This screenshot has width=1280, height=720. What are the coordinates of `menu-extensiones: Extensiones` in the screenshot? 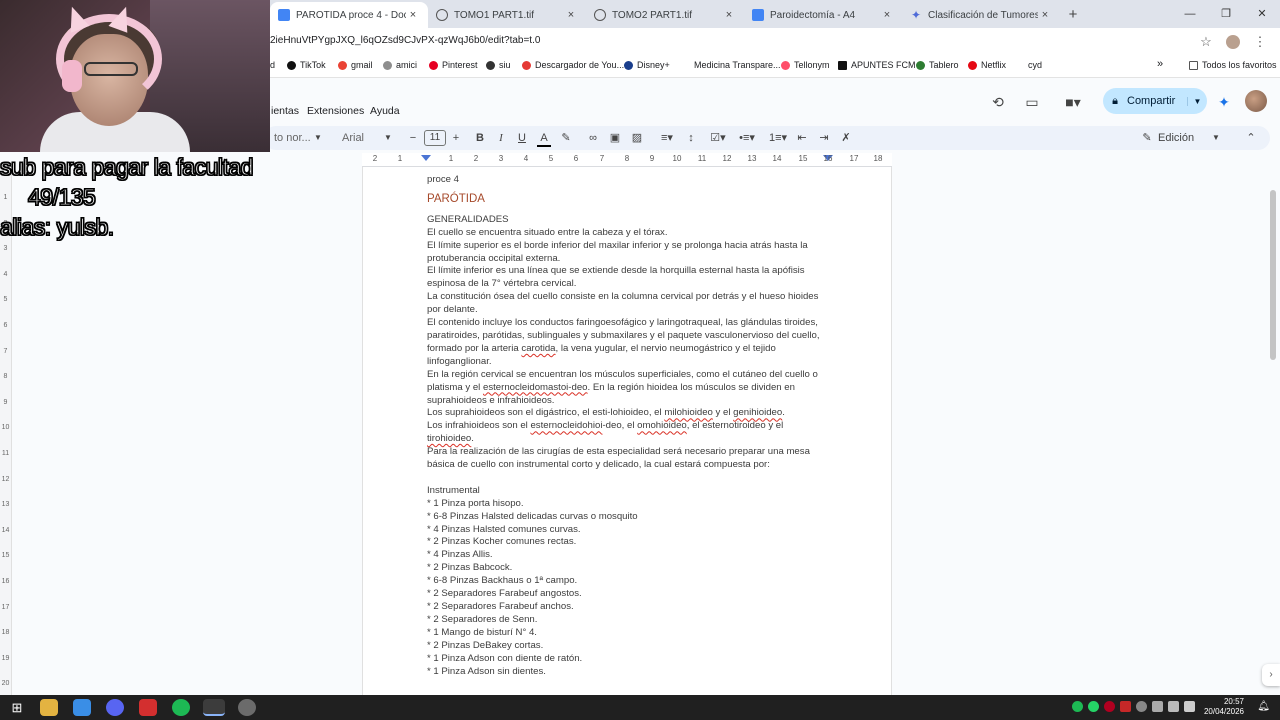 It's located at (335, 111).